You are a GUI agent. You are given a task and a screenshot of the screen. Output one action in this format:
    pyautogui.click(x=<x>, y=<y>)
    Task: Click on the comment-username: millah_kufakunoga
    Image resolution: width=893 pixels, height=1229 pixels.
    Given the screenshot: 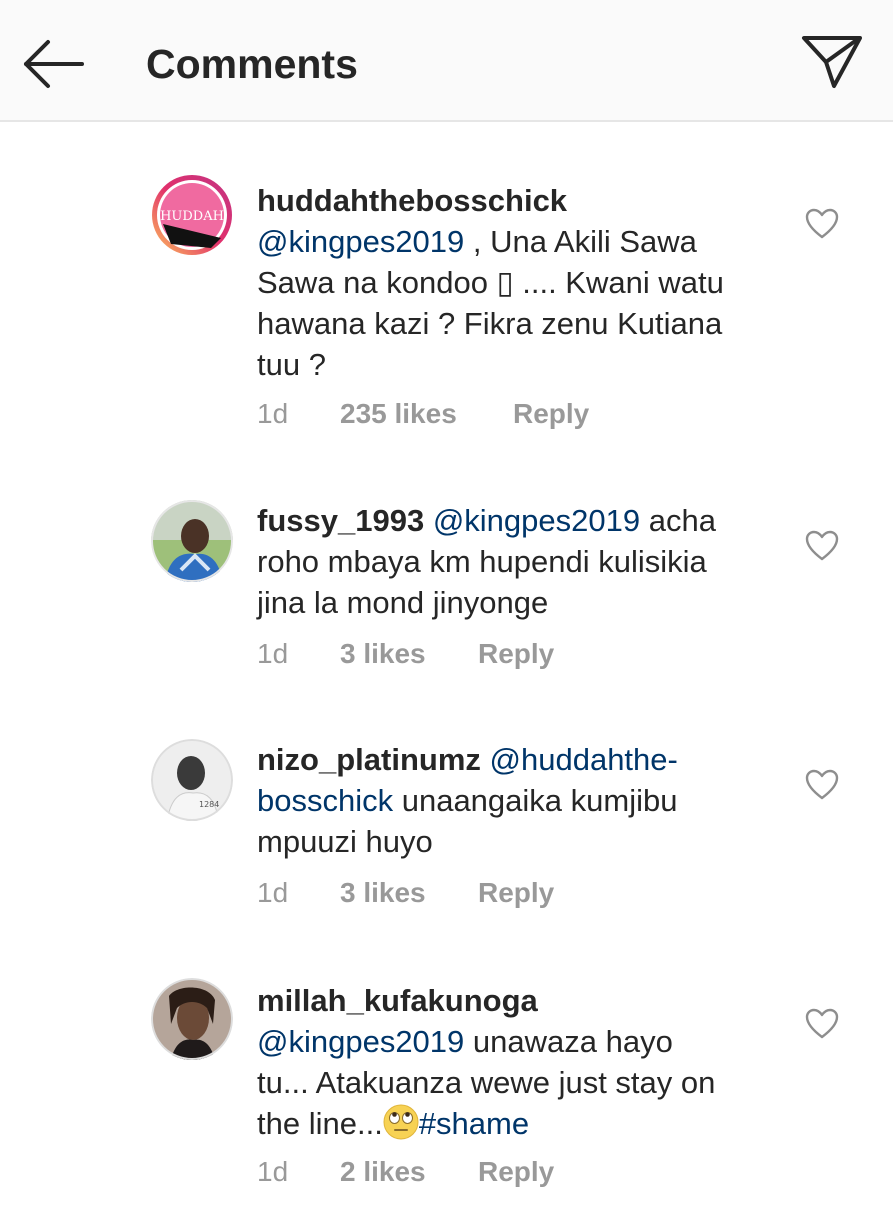 What is the action you would take?
    pyautogui.click(x=397, y=1000)
    